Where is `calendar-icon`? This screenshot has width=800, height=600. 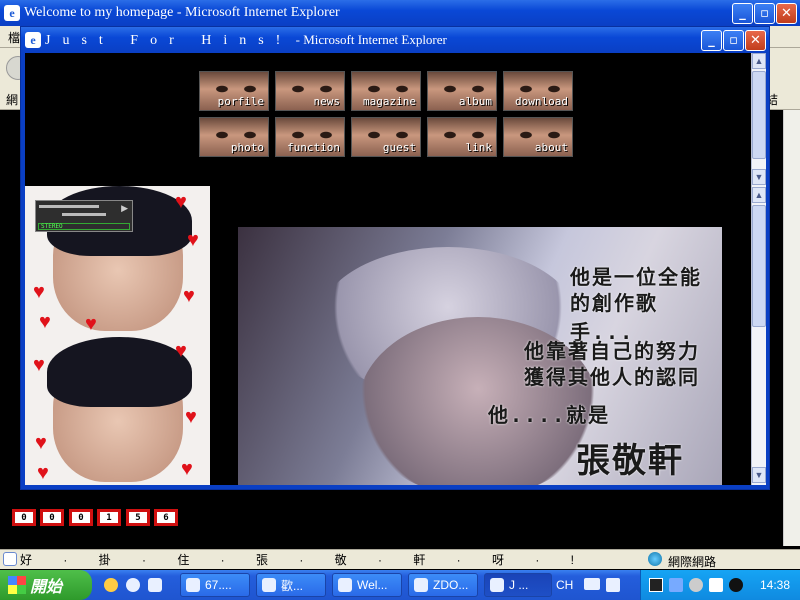
calendar-icon is located at coordinates (716, 585).